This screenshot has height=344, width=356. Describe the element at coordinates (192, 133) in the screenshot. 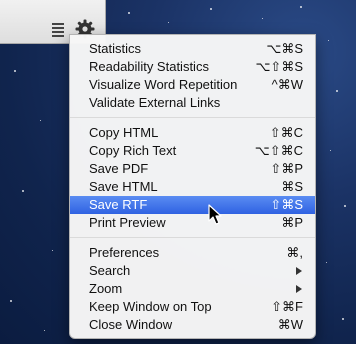

I see `menu-item-copy-html: Copy HTML ⇧⌘C` at that location.